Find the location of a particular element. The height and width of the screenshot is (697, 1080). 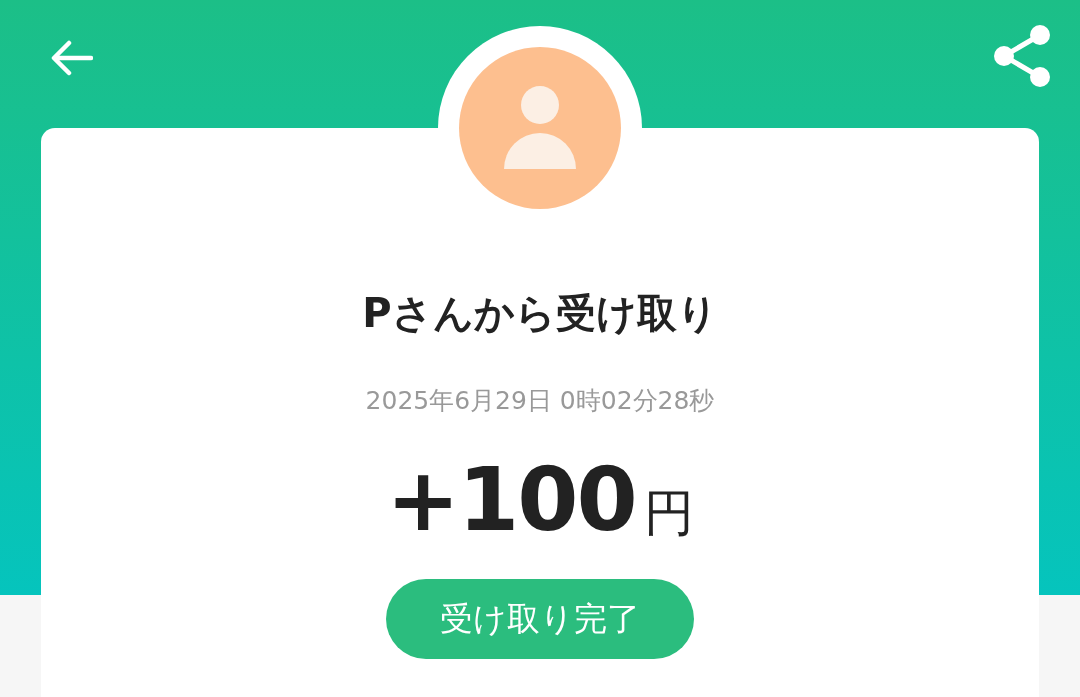

amount: +100 is located at coordinates (511, 500).